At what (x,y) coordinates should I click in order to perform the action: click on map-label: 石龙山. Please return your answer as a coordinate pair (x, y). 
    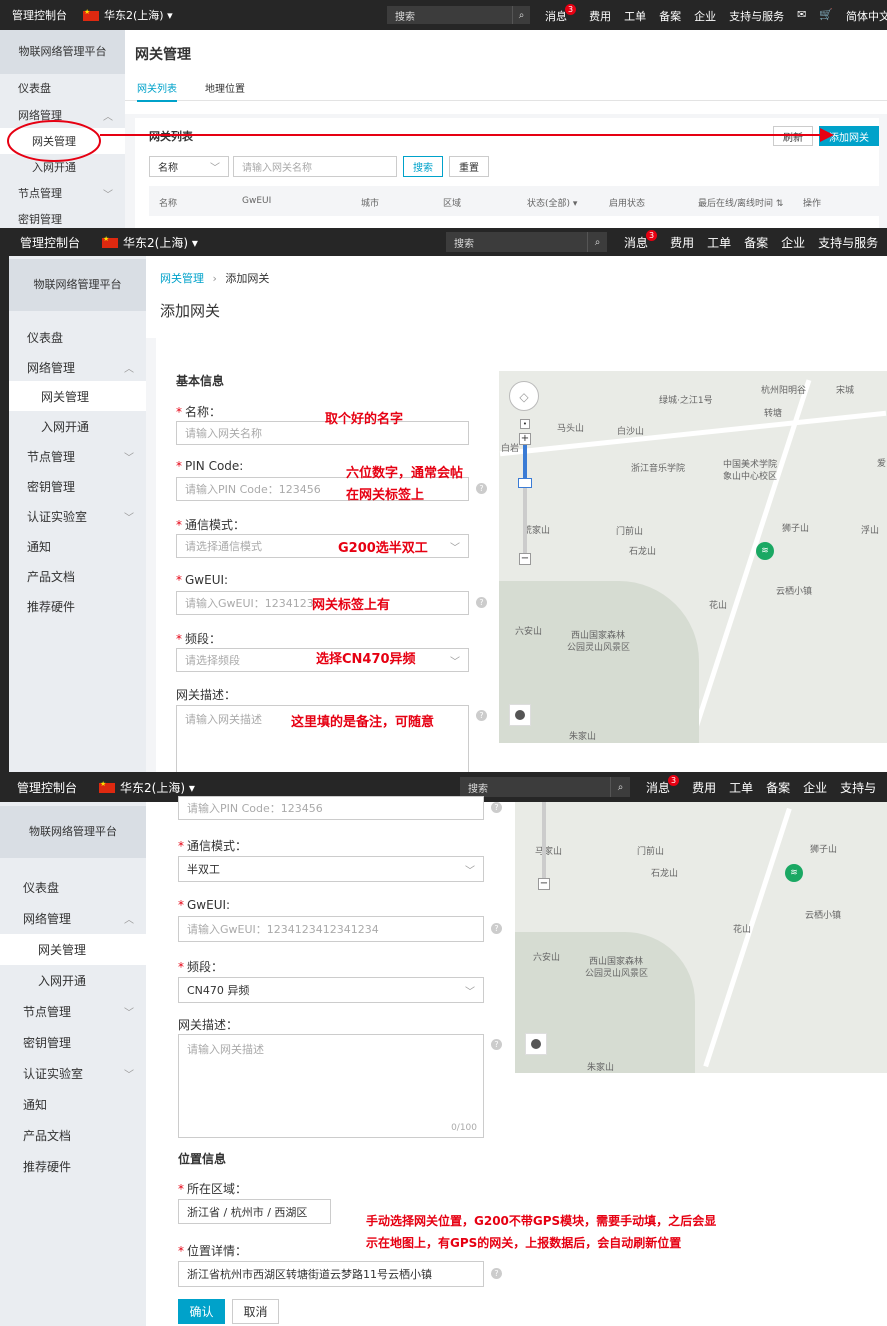
    Looking at the image, I should click on (665, 874).